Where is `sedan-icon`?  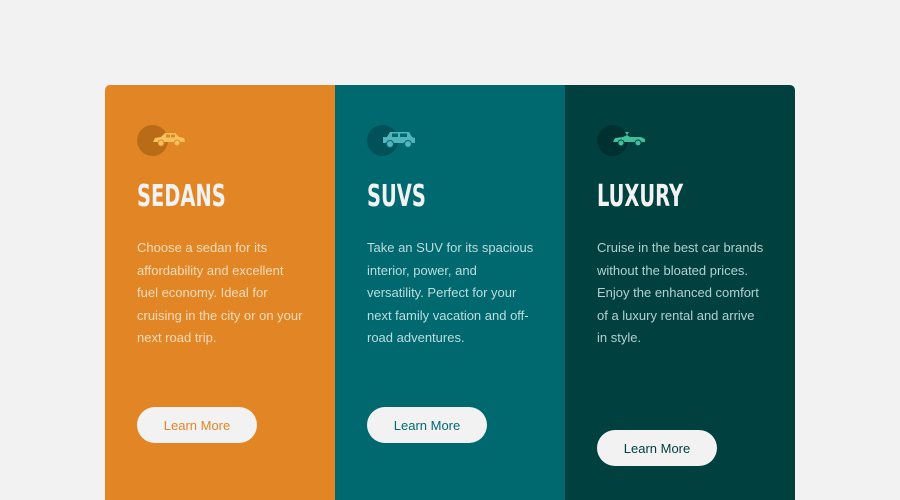
sedan-icon is located at coordinates (165, 141).